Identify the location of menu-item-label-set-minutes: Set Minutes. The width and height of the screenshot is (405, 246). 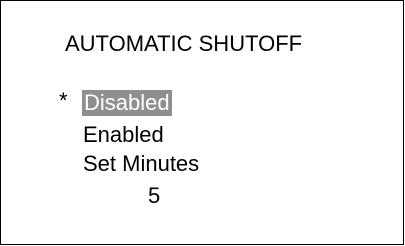
(141, 163).